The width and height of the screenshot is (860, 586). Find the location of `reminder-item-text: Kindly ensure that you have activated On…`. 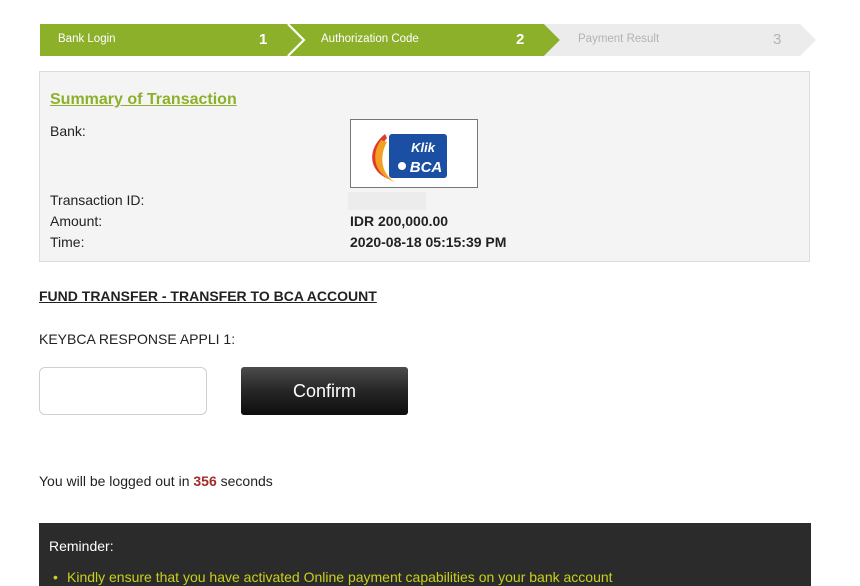

reminder-item-text: Kindly ensure that you have activated On… is located at coordinates (340, 577).